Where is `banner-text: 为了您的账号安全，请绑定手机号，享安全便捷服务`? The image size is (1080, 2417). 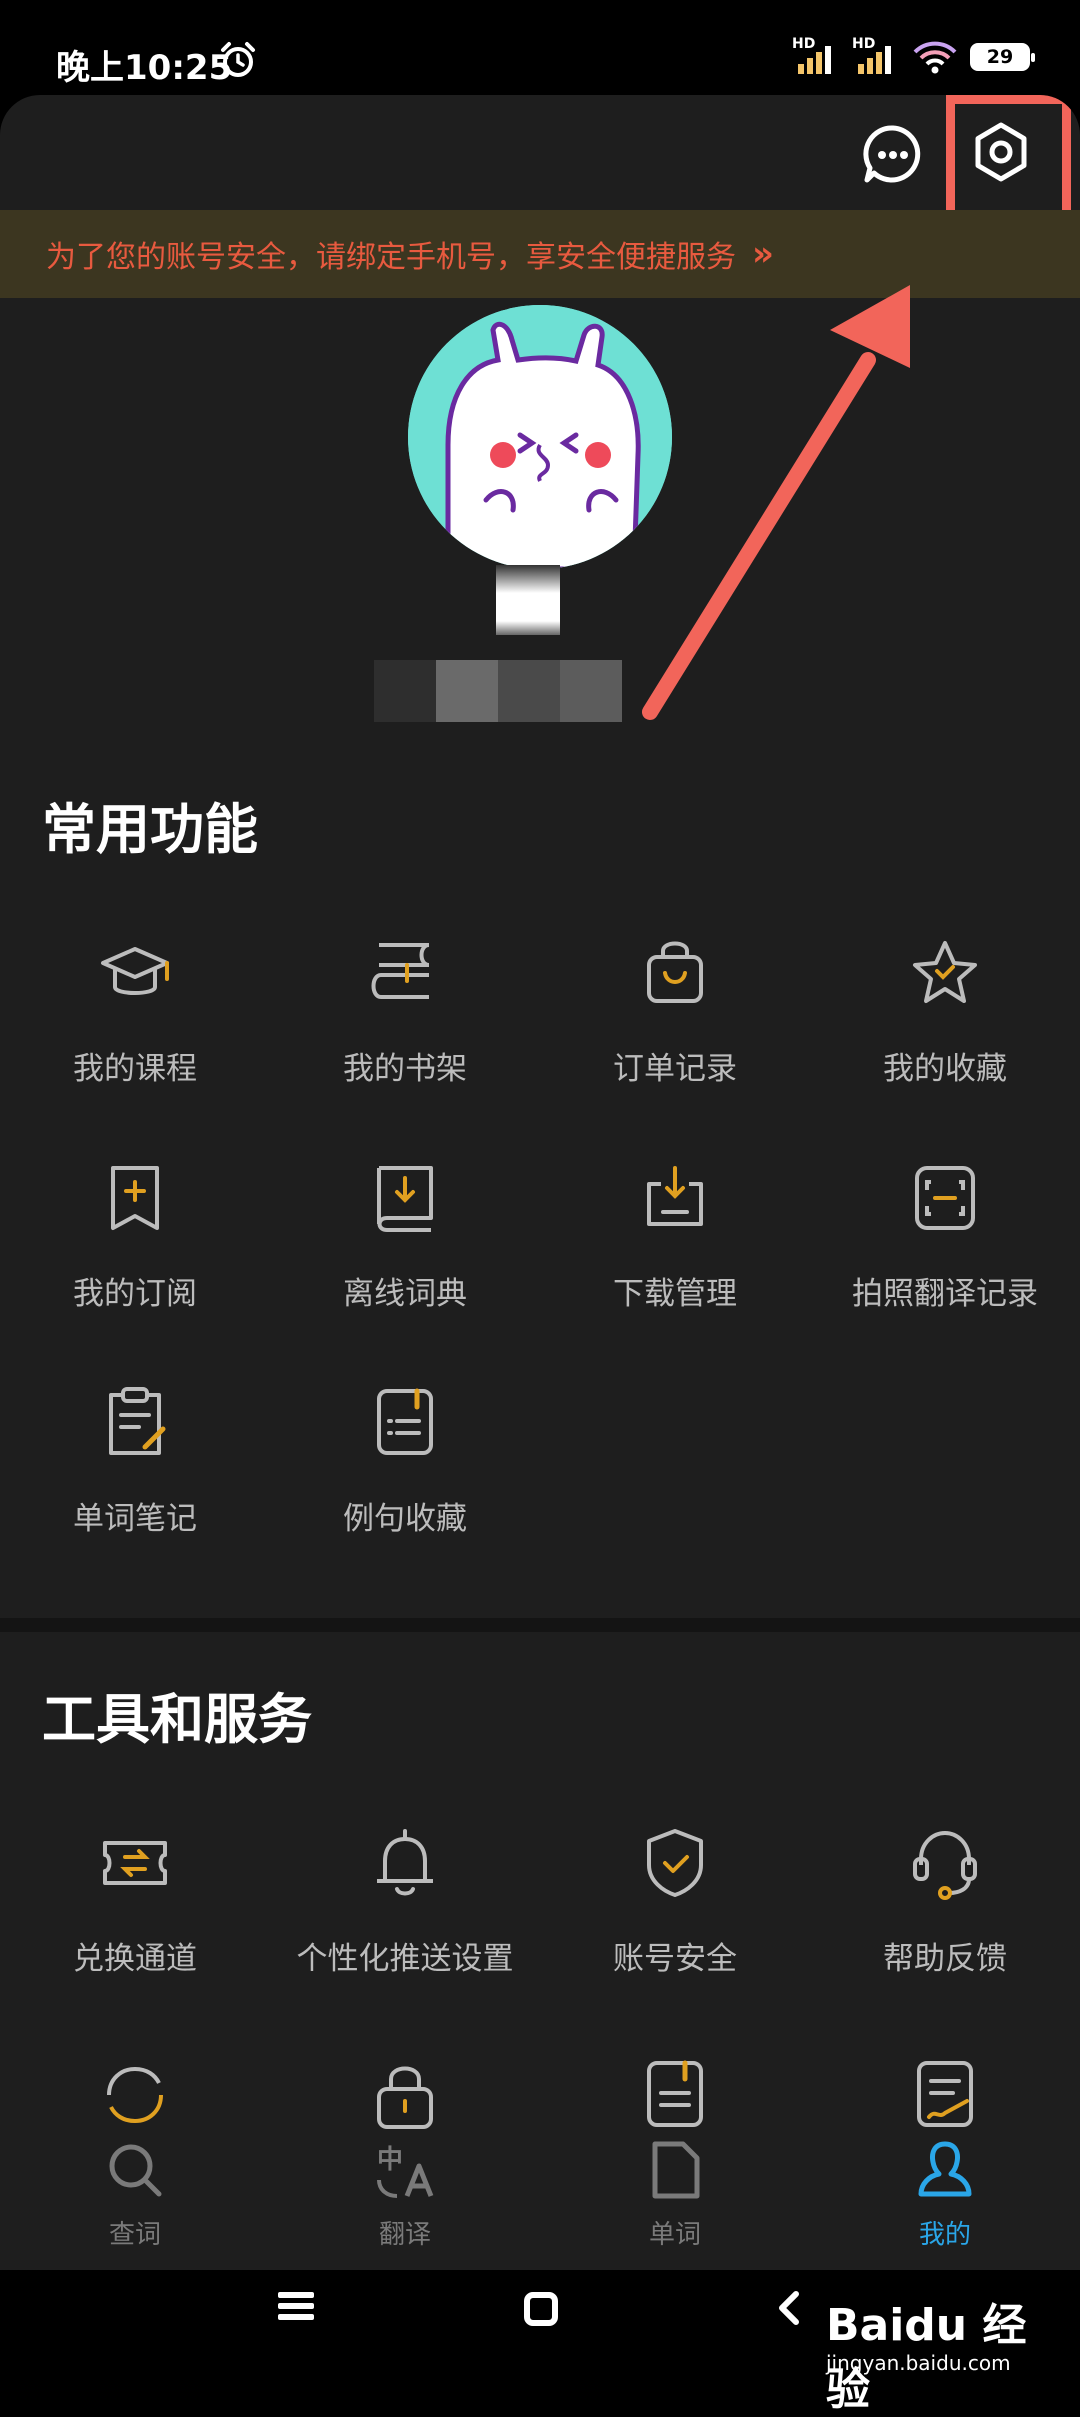 banner-text: 为了您的账号安全，请绑定手机号，享安全便捷服务 is located at coordinates (391, 257).